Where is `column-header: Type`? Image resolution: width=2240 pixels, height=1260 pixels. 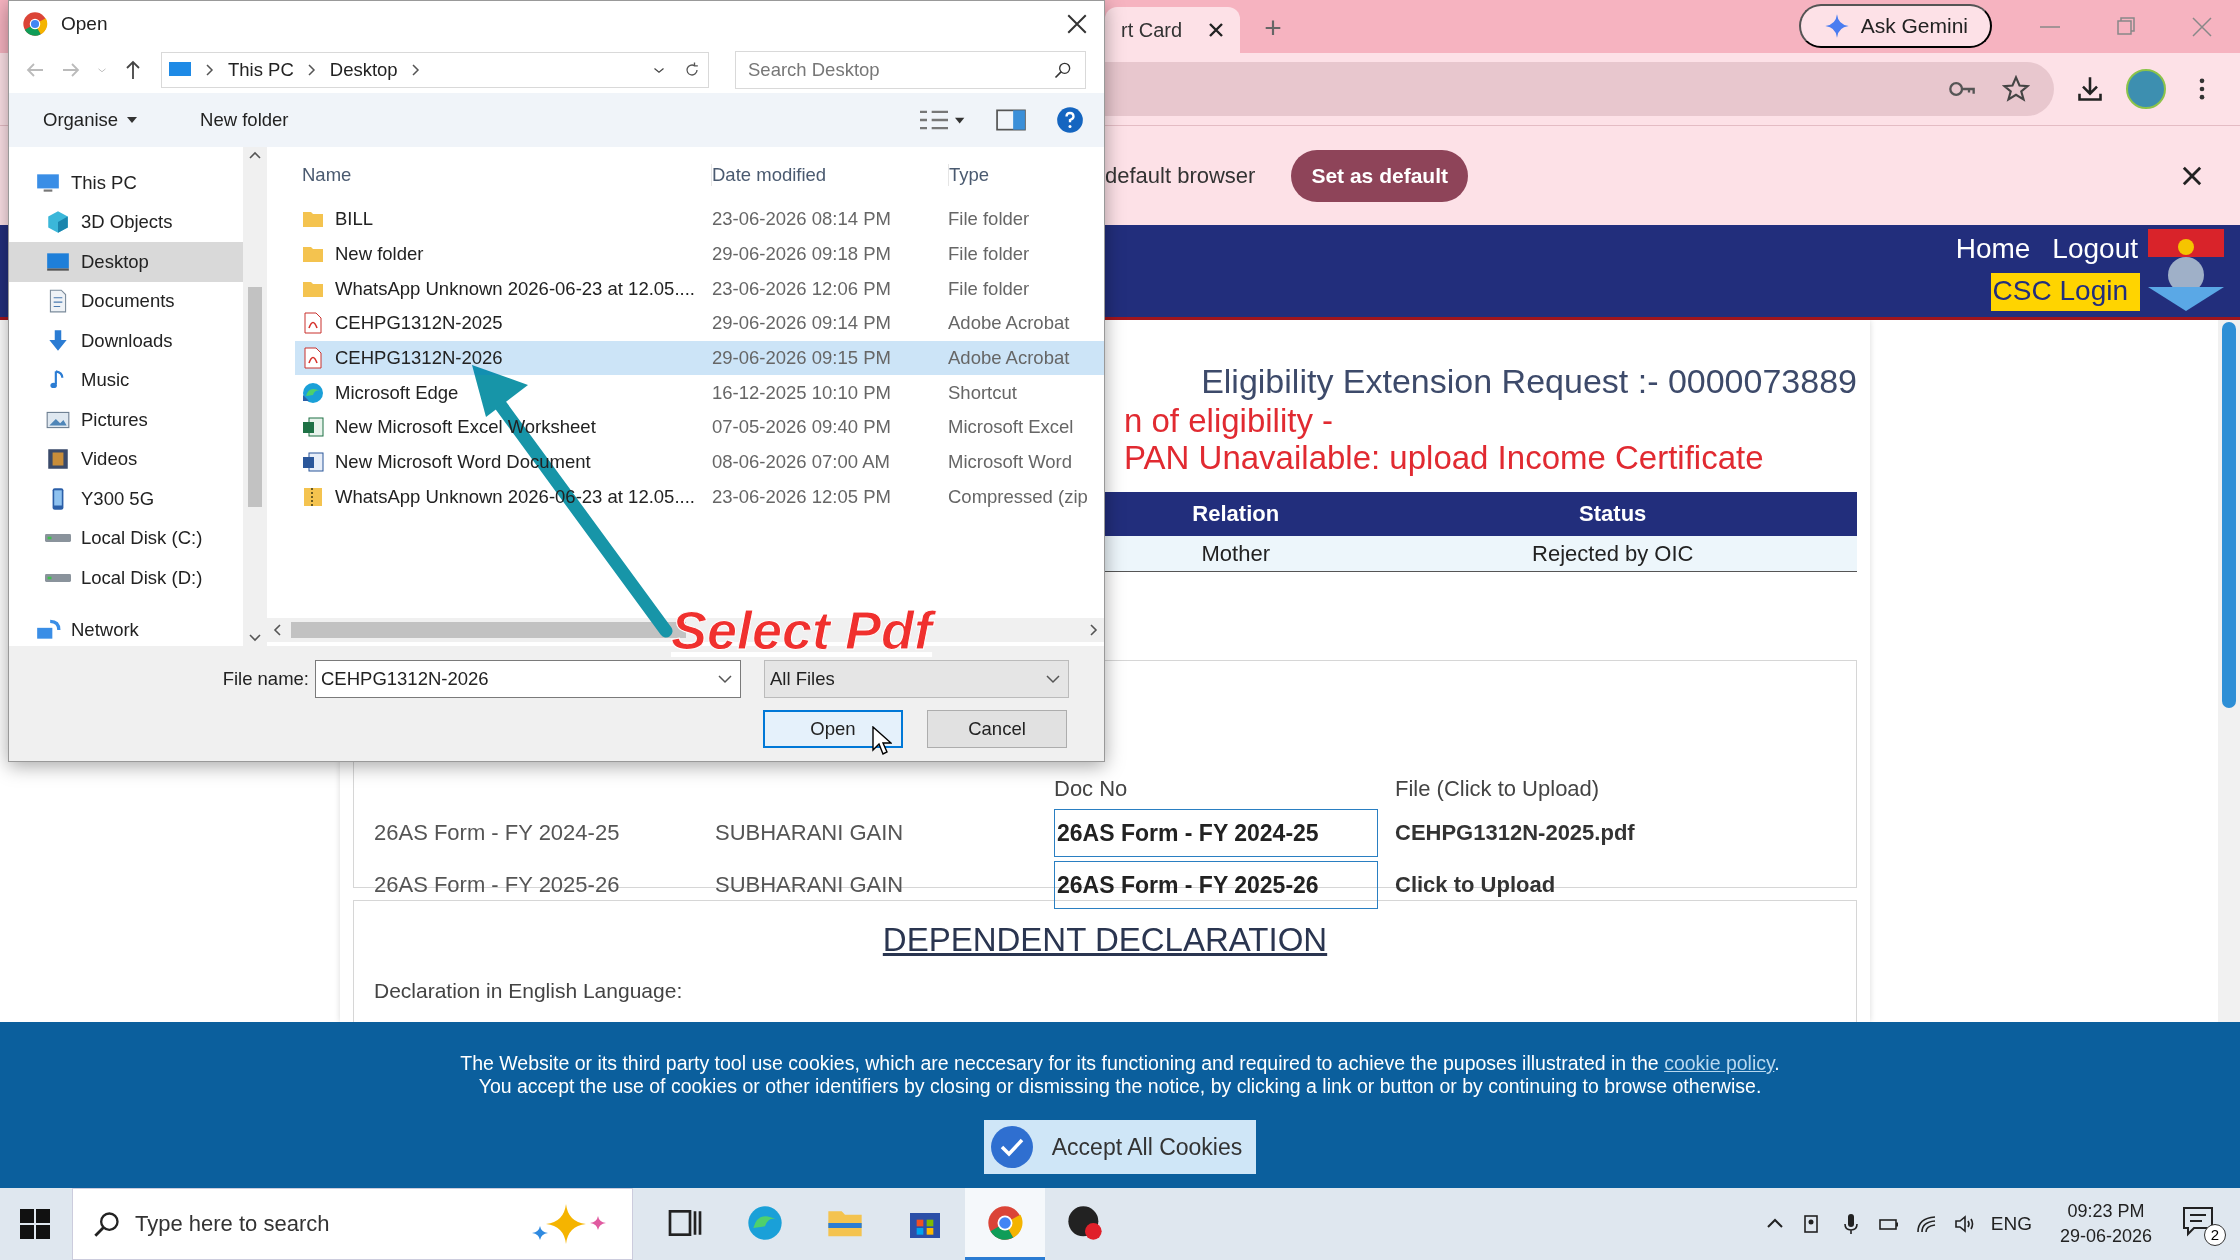 column-header: Type is located at coordinates (969, 174).